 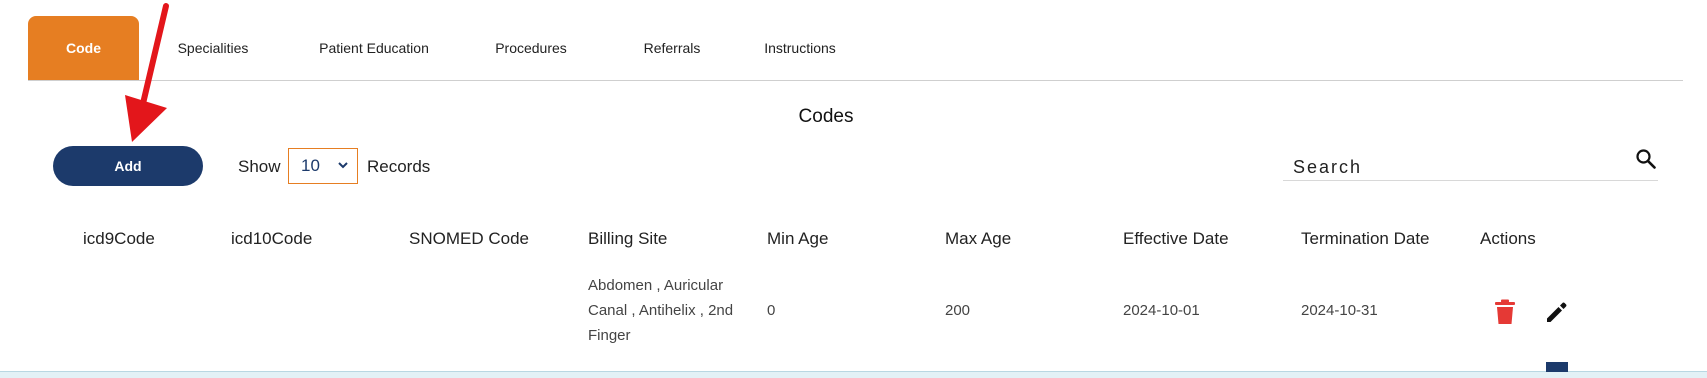 What do you see at coordinates (958, 310) in the screenshot?
I see `cell-max-age: 200` at bounding box center [958, 310].